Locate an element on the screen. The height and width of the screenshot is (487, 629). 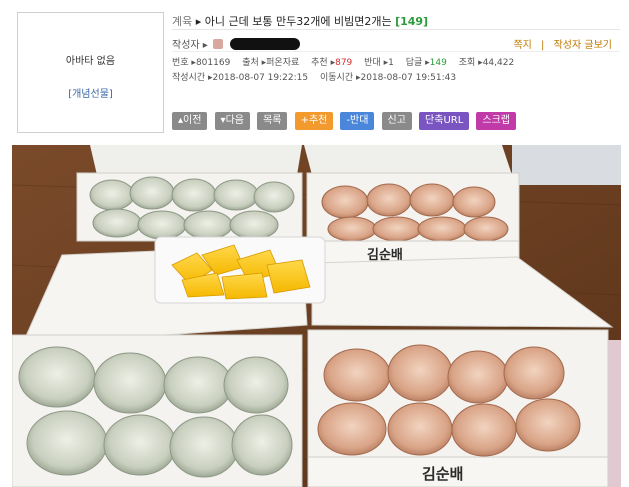
box-bottom-left is located at coordinates (157, 410).